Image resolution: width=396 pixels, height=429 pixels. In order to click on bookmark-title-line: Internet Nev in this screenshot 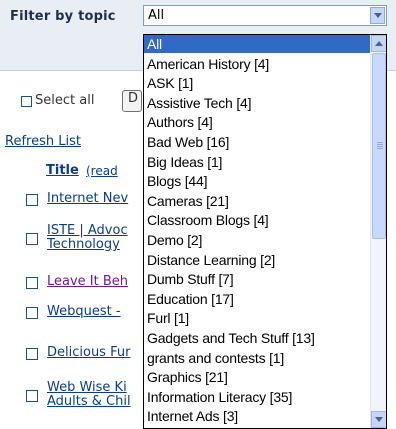, I will do `click(88, 199)`.